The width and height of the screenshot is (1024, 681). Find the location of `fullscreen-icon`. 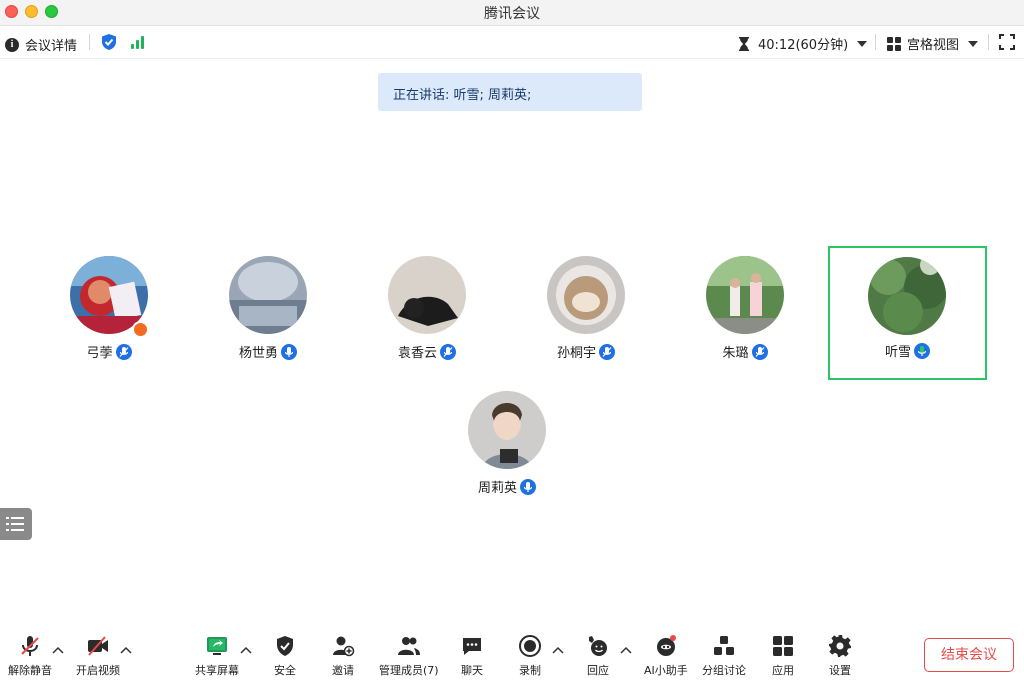

fullscreen-icon is located at coordinates (1007, 42).